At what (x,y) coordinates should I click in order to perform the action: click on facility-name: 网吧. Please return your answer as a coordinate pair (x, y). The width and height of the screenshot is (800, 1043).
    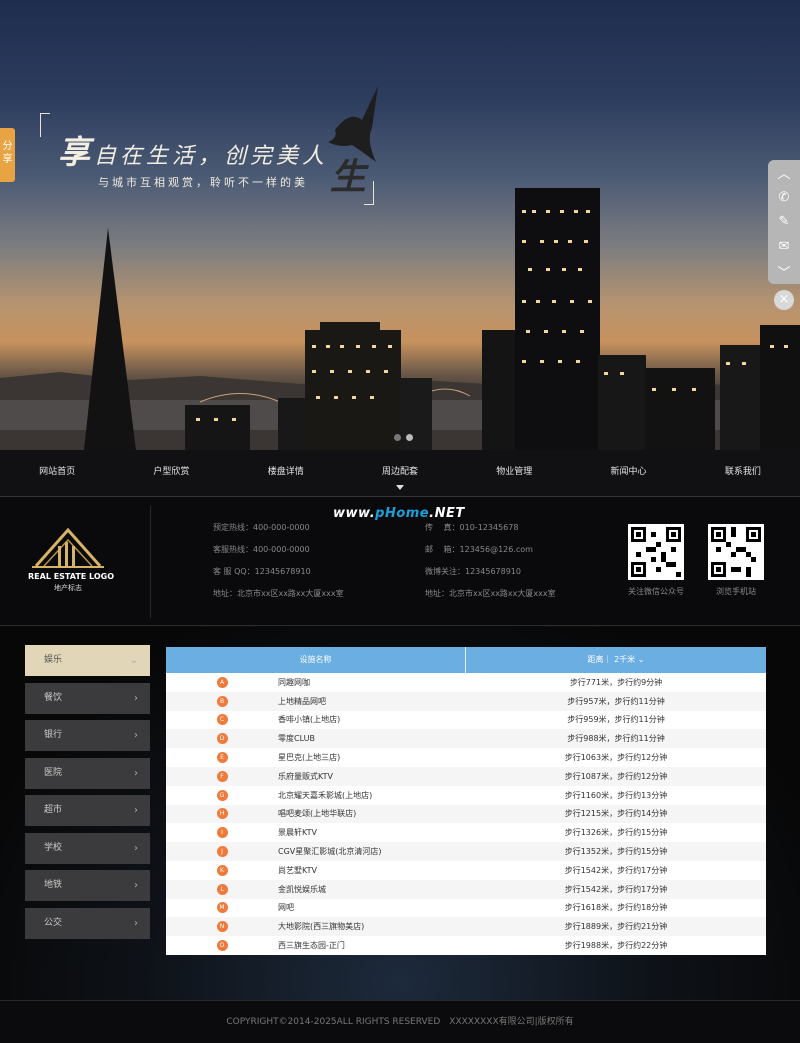
    Looking at the image, I should click on (372, 907).